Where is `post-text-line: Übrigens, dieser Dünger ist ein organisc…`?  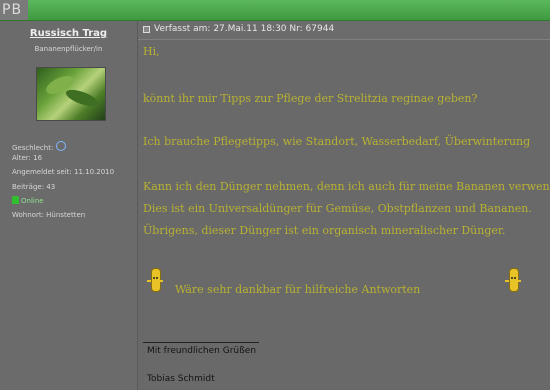 post-text-line: Übrigens, dieser Dünger ist ein organisc… is located at coordinates (324, 230).